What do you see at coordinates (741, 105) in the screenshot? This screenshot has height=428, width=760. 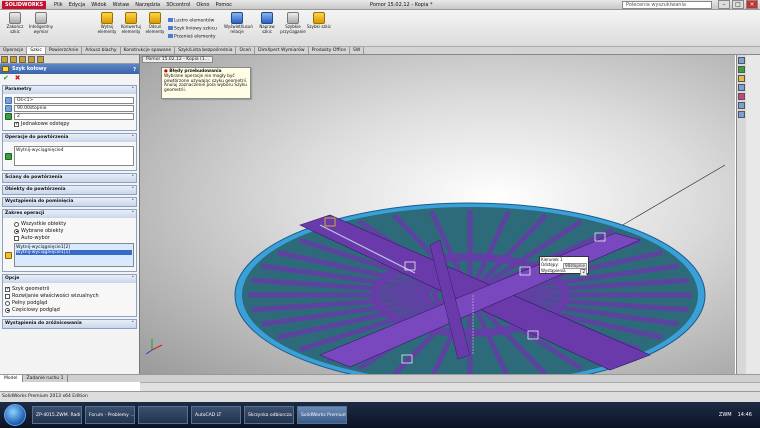 I see `custom-properties-icon` at bounding box center [741, 105].